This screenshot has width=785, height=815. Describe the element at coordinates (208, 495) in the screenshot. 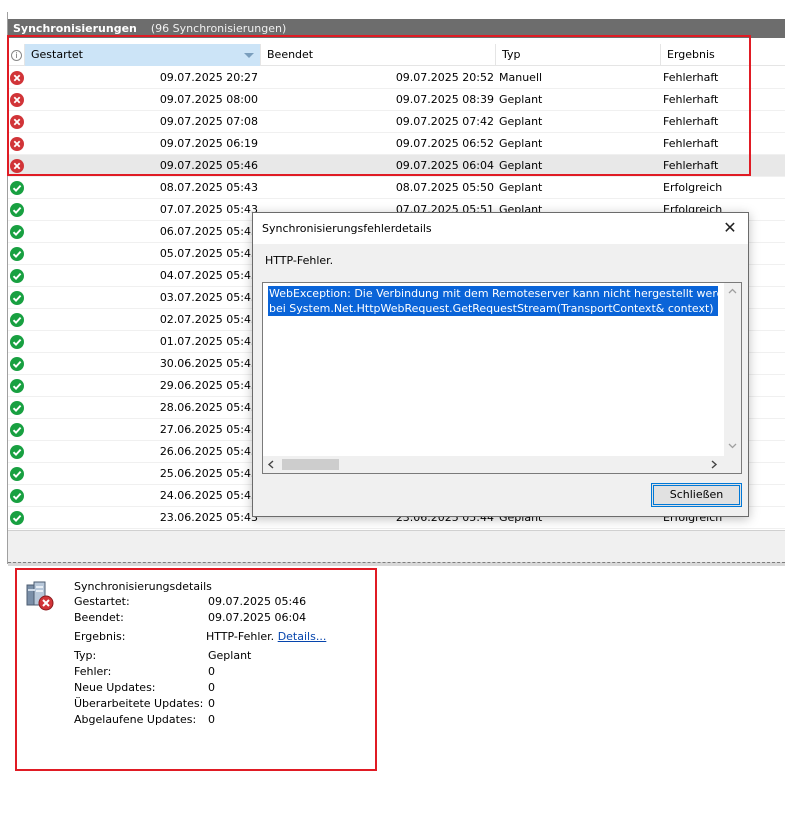

I see `cell-started: 24.06.2025 05:43` at that location.